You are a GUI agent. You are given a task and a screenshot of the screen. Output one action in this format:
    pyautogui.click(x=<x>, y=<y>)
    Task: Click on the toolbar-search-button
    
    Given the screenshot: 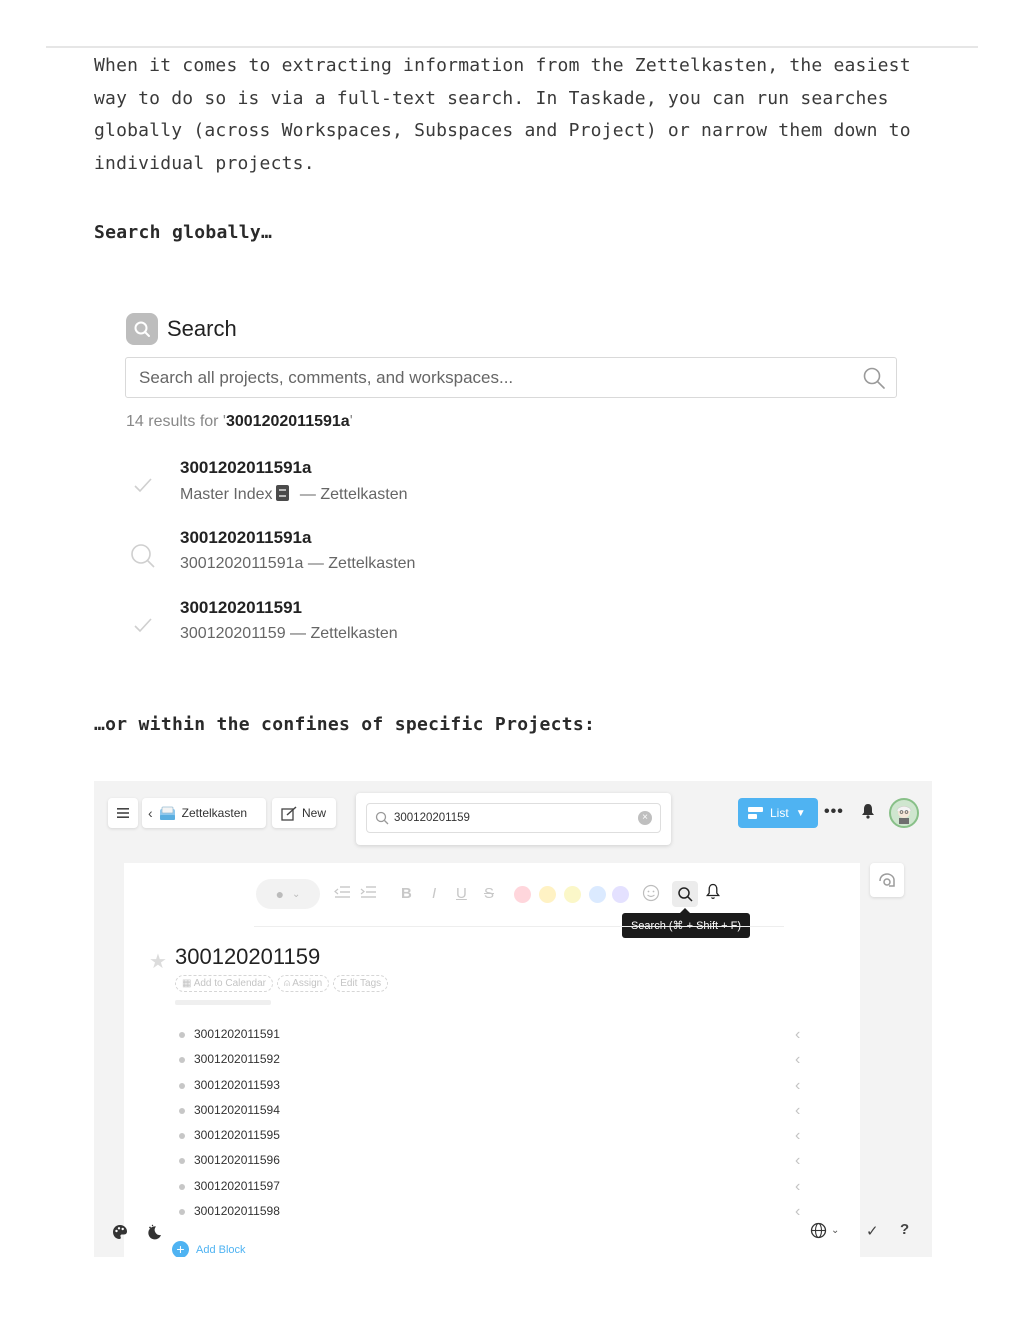 What is the action you would take?
    pyautogui.click(x=685, y=894)
    